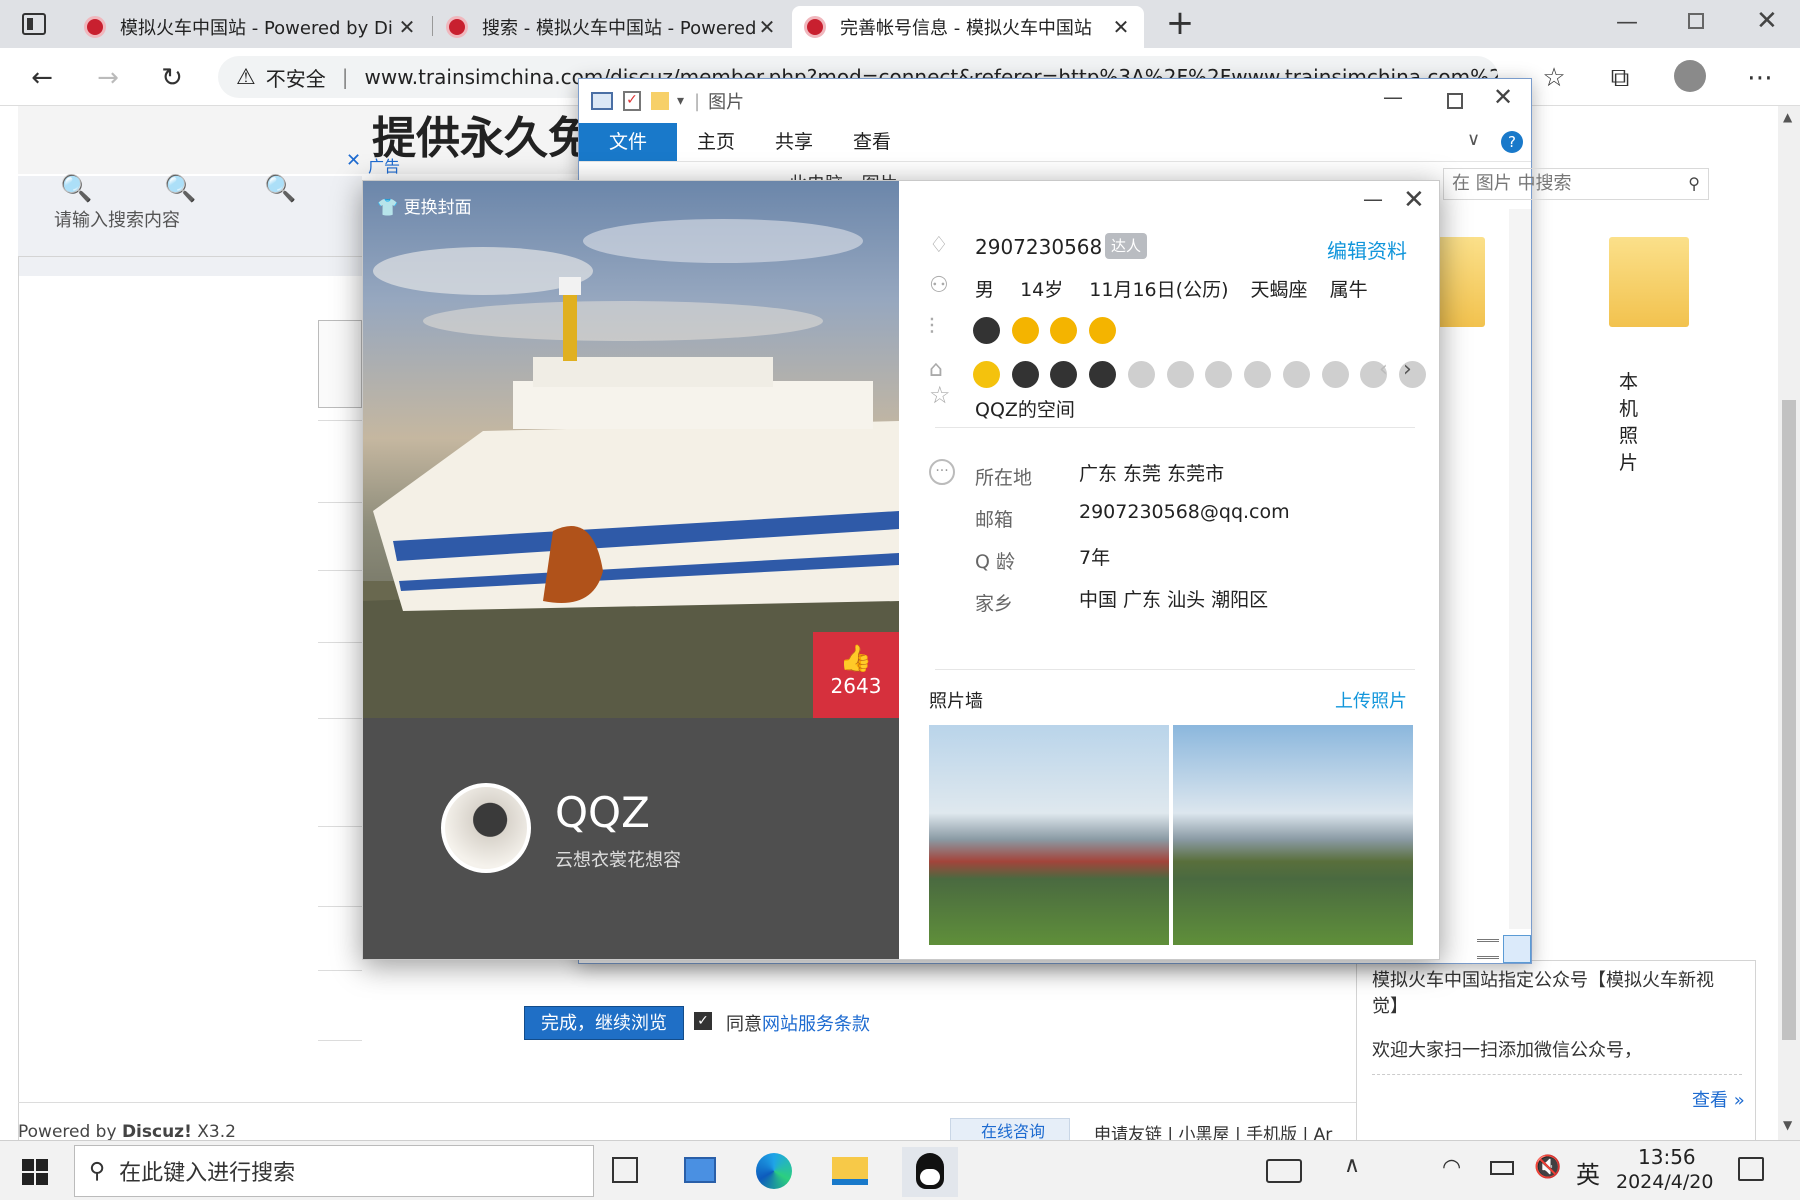 The image size is (1800, 1200). What do you see at coordinates (1284, 1171) in the screenshot?
I see `keyboard-icon` at bounding box center [1284, 1171].